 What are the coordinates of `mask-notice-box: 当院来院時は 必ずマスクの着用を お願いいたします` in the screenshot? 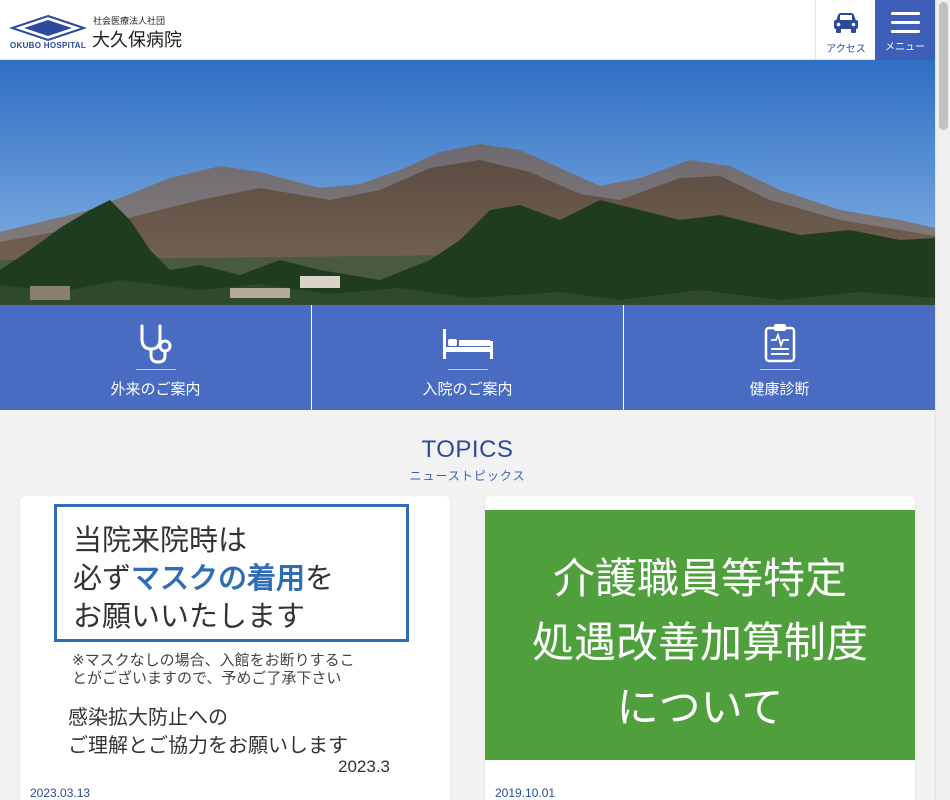 It's located at (231, 573).